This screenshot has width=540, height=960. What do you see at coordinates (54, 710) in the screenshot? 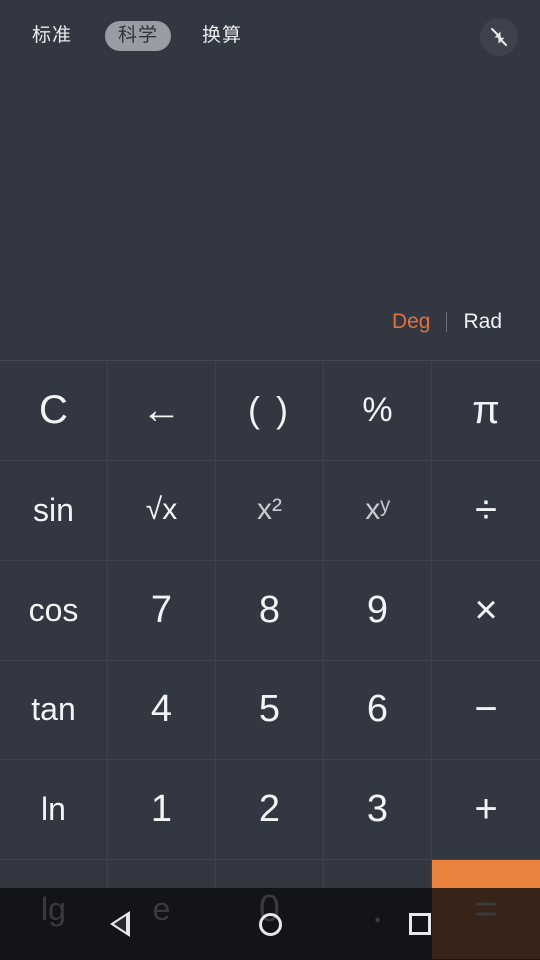
I see `key-tan: tan` at bounding box center [54, 710].